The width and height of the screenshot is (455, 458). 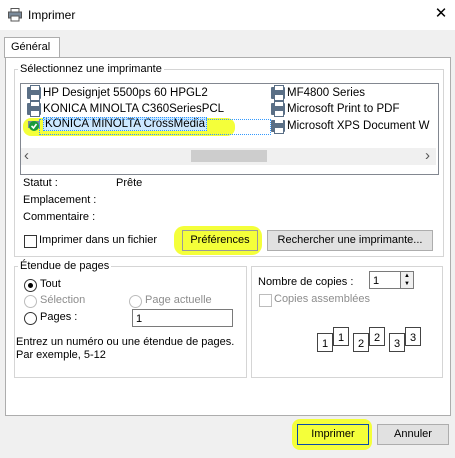 I want to click on list-item: HP Designjet 5500ps 60 HPGL2, so click(x=117, y=94).